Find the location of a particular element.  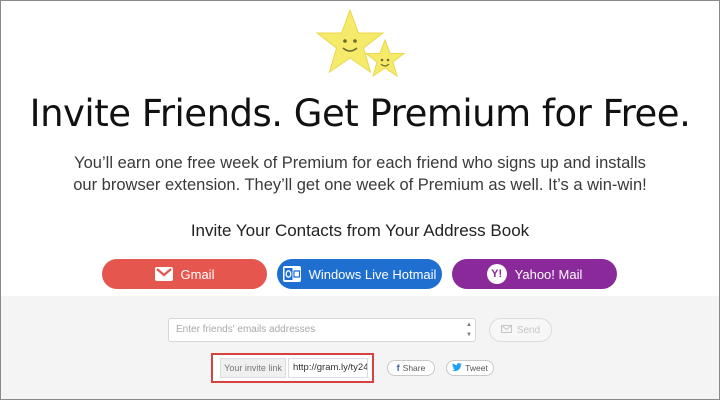

gmail-button-label: Gmail is located at coordinates (197, 274).